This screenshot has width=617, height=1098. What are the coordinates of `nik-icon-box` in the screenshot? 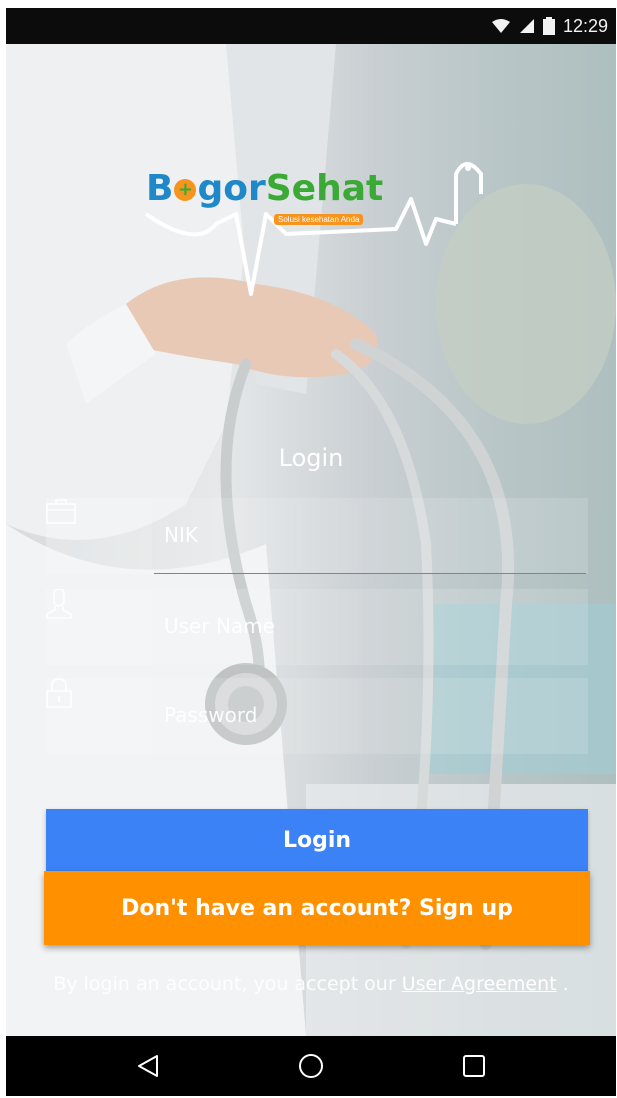 It's located at (99, 536).